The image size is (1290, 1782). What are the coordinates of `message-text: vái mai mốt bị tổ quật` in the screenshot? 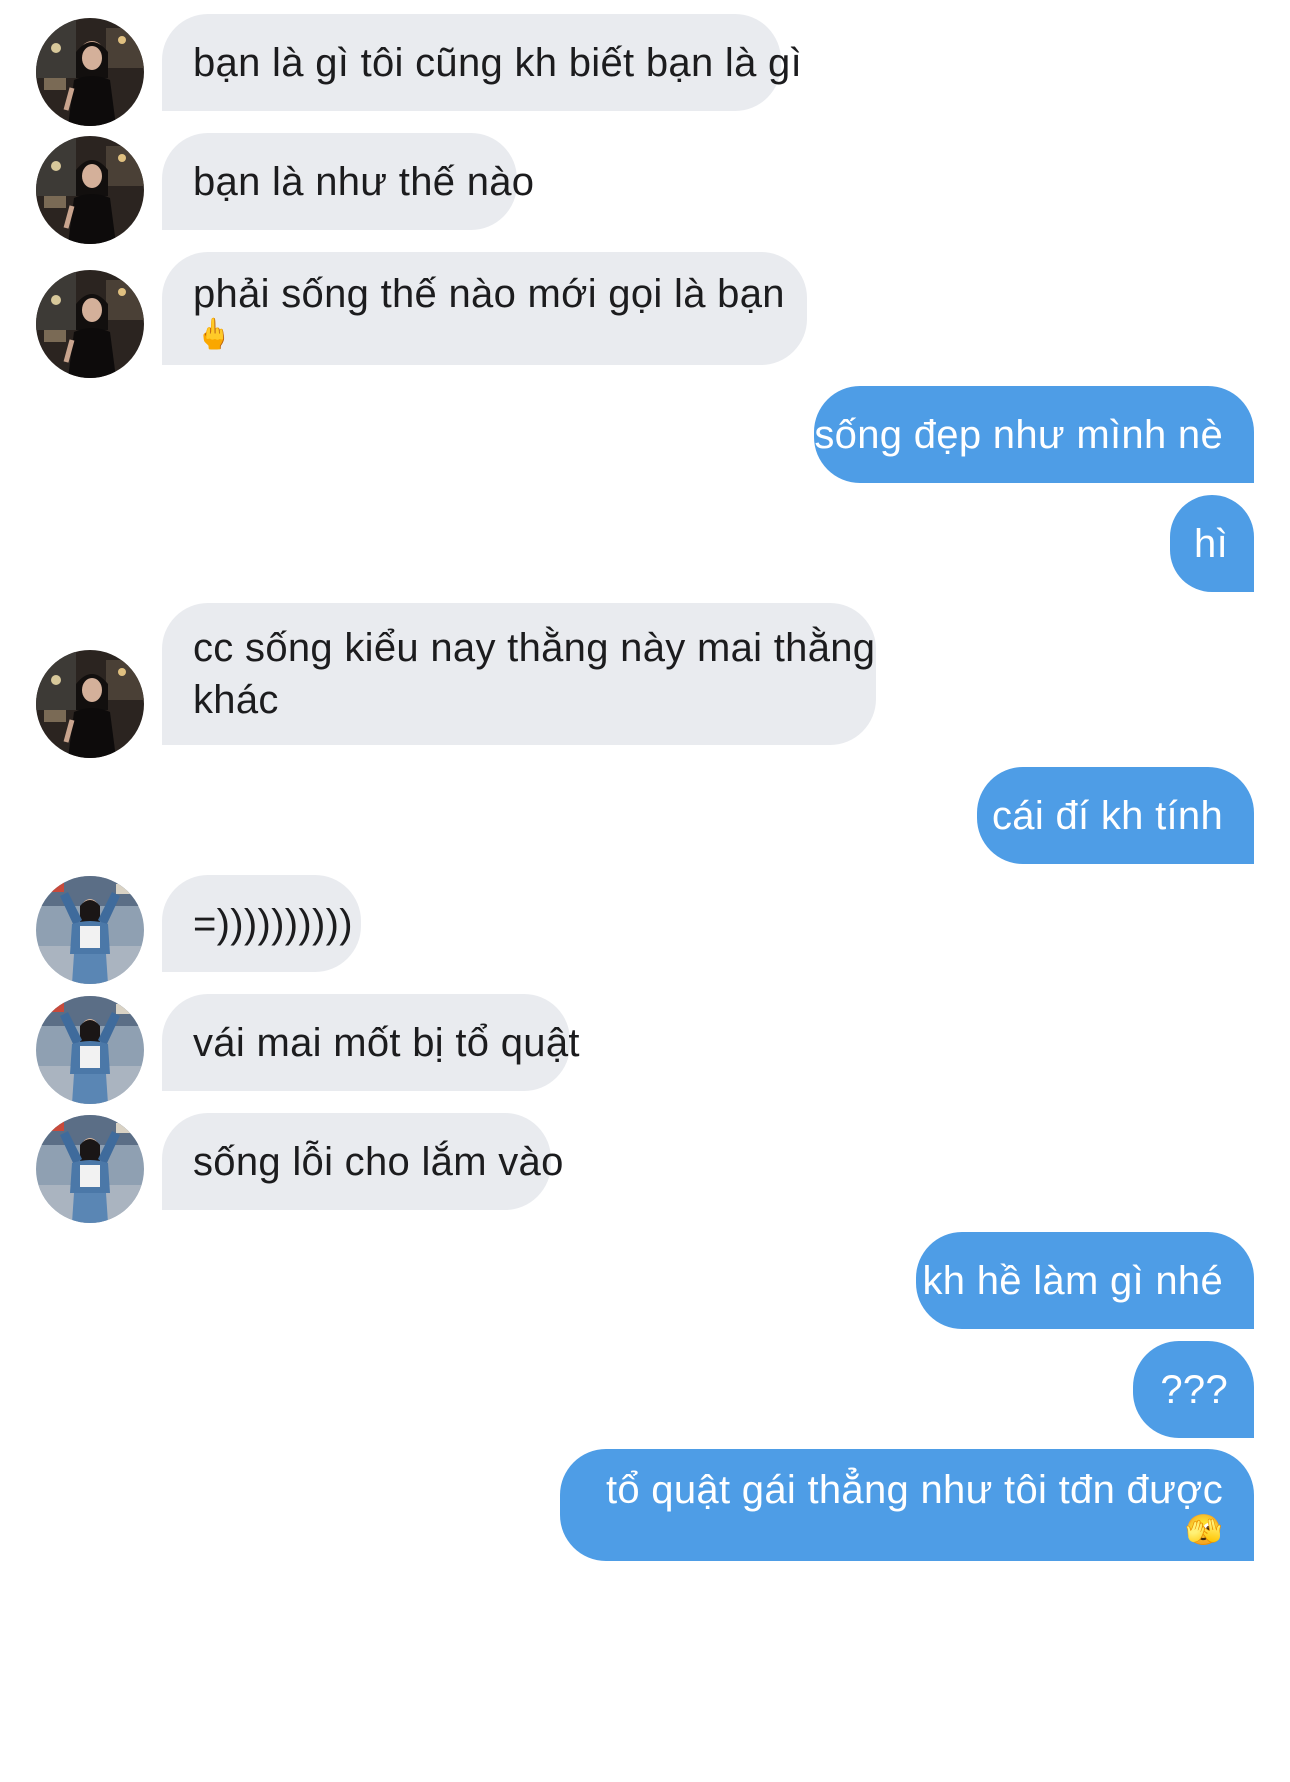 It's located at (386, 1042).